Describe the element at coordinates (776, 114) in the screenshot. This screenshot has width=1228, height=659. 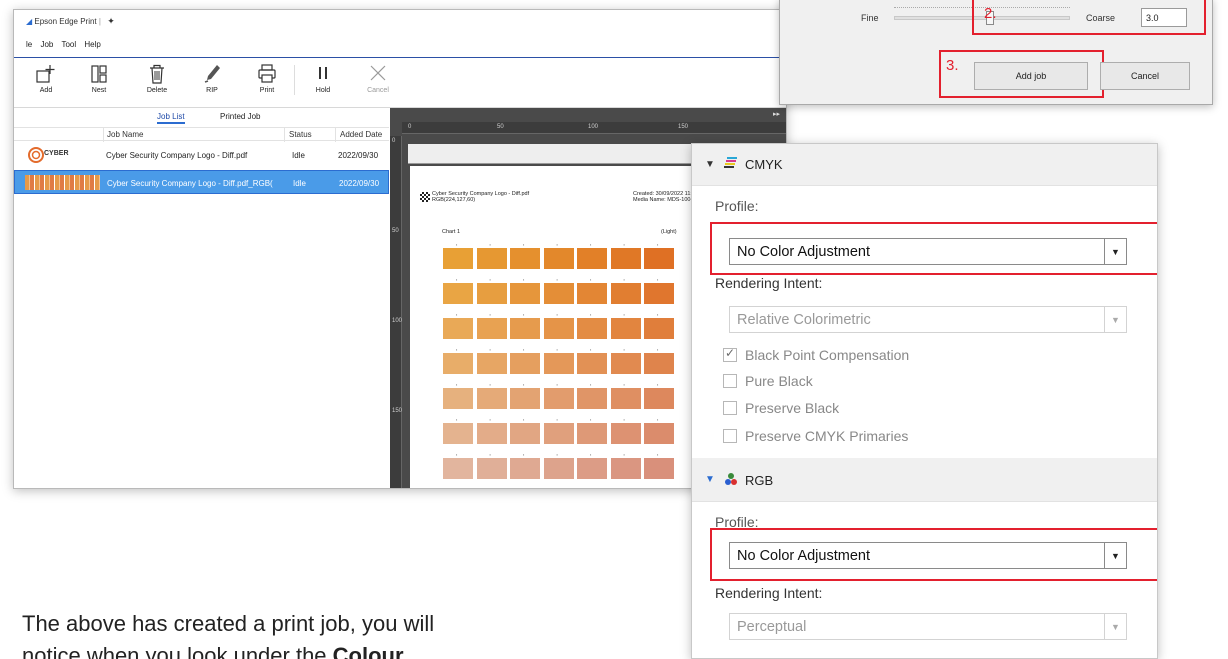
I see `expand-icon: ▸▸` at that location.